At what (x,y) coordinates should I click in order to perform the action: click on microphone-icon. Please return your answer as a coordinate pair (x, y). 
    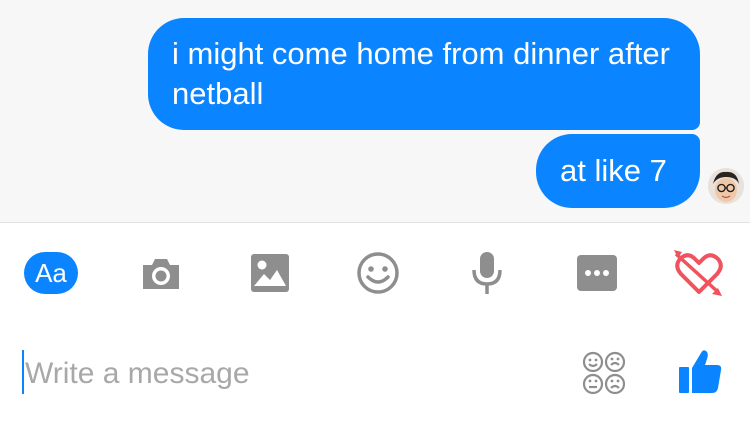
    Looking at the image, I should click on (487, 273).